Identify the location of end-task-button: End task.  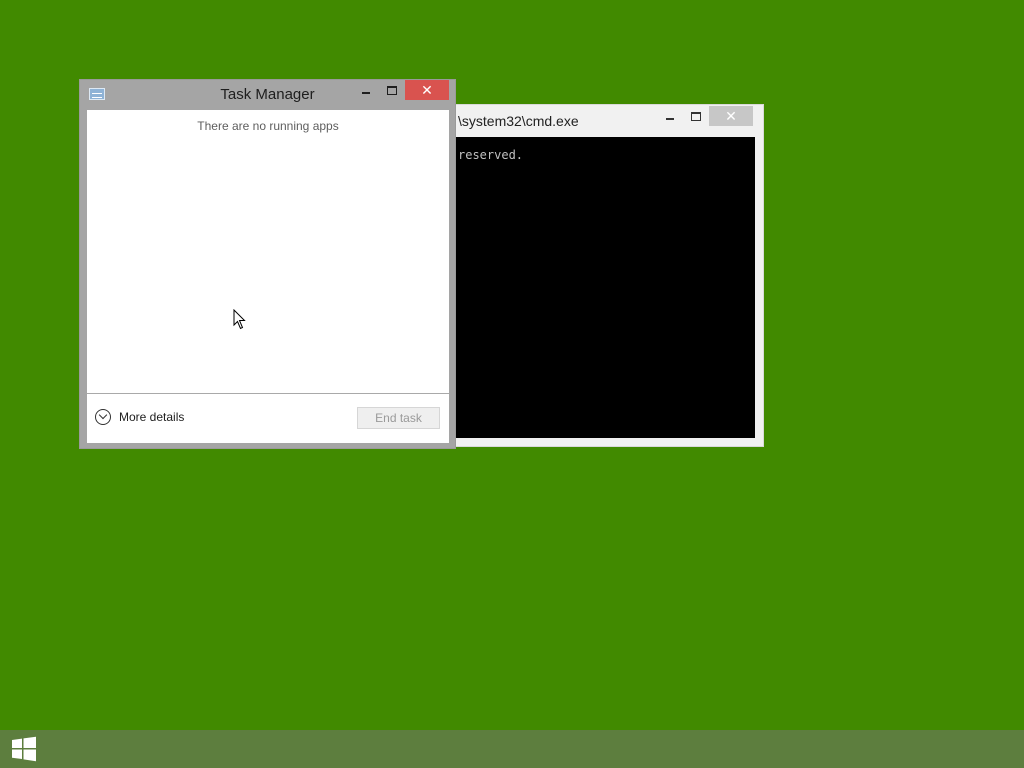
(398, 418).